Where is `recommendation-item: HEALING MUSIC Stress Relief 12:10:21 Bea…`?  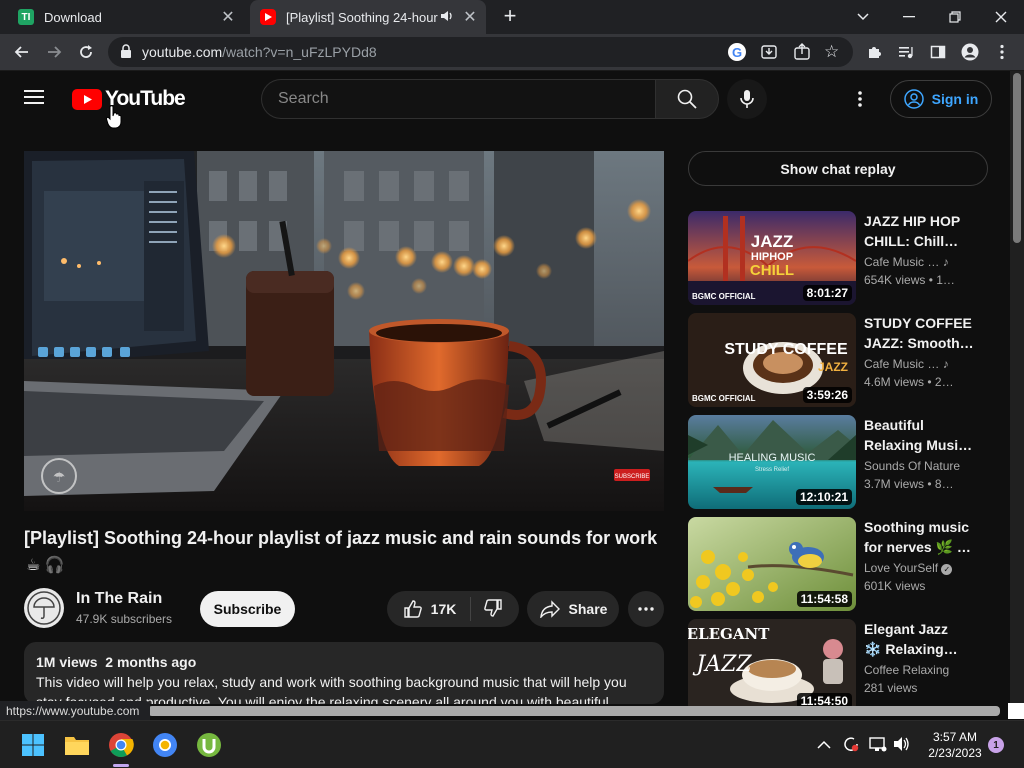
recommendation-item: HEALING MUSIC Stress Relief 12:10:21 Bea… is located at coordinates (838, 462).